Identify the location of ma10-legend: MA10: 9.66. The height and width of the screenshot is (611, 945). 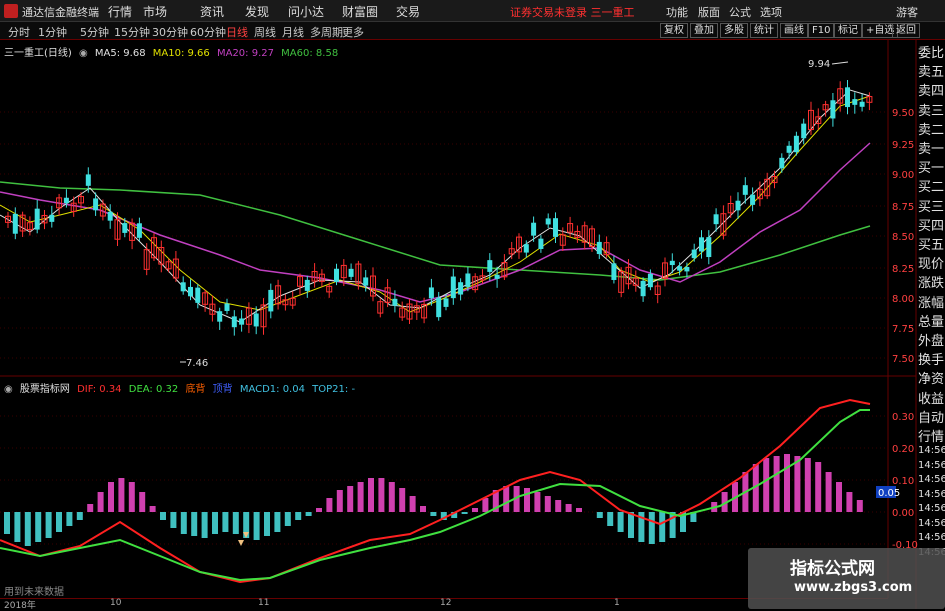
(181, 53).